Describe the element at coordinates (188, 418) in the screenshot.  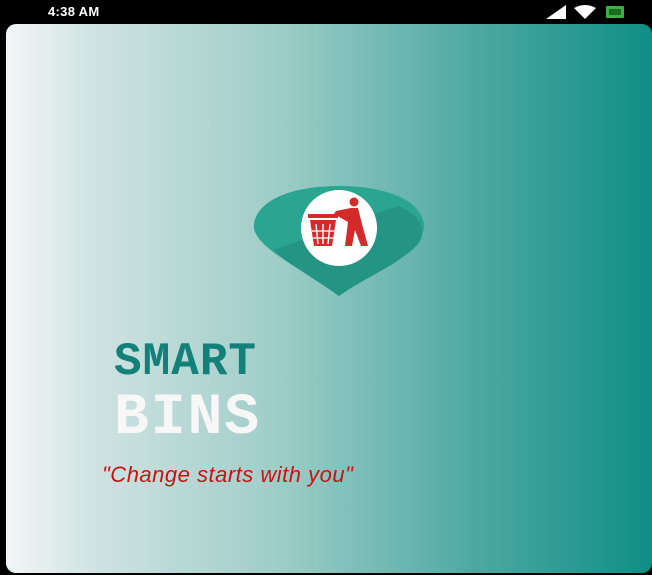
I see `app-title-line2: BINS` at that location.